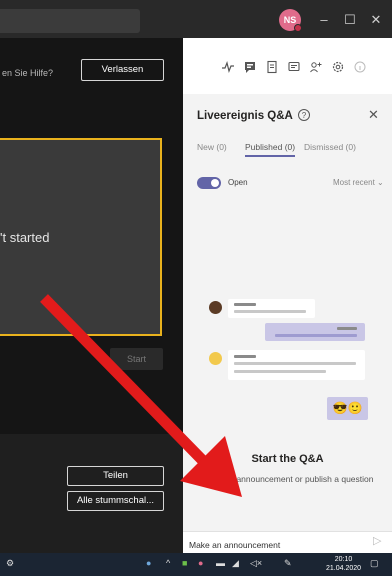  What do you see at coordinates (235, 545) in the screenshot?
I see `announcement-placeholder: Make an announcement` at bounding box center [235, 545].